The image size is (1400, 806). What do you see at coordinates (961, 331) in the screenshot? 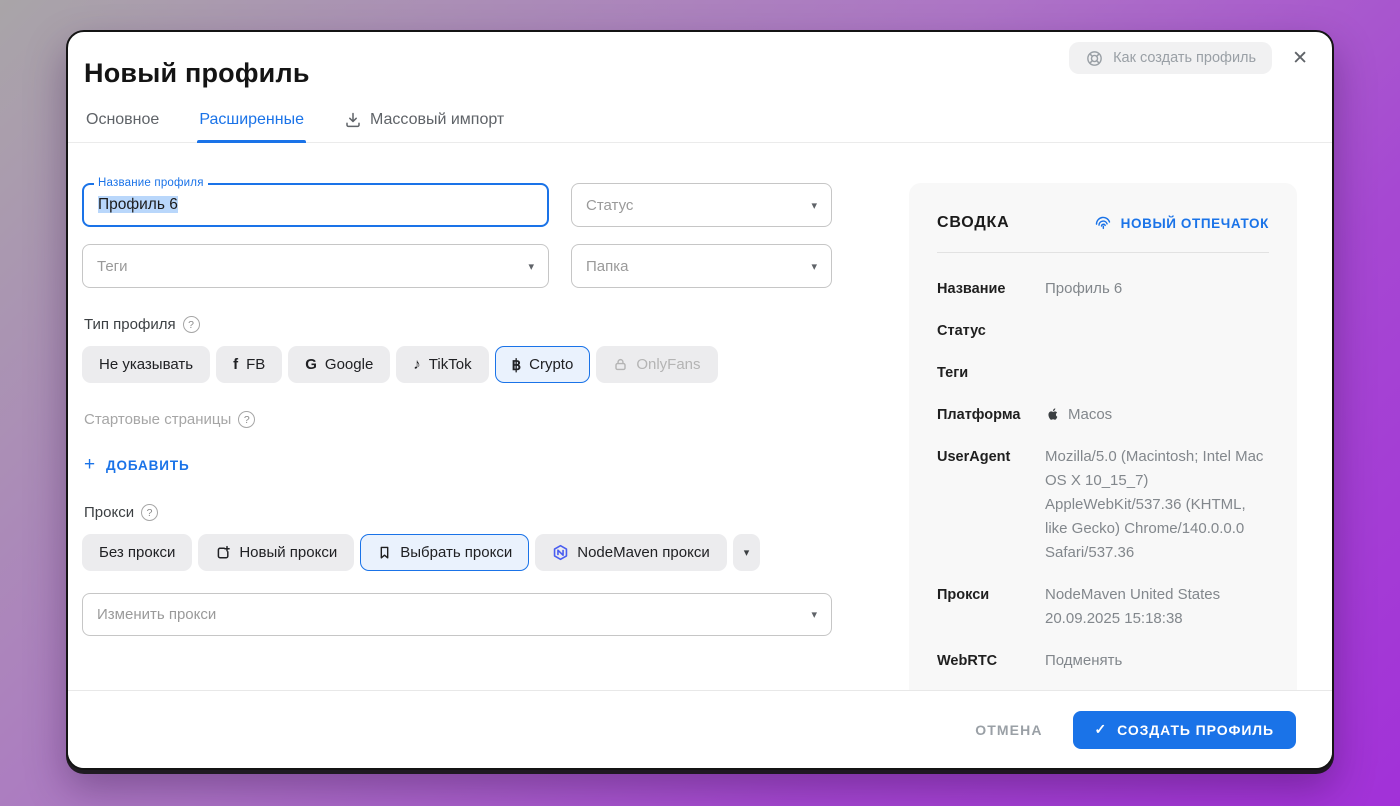
I see `summary-row-status: Статус` at bounding box center [961, 331].